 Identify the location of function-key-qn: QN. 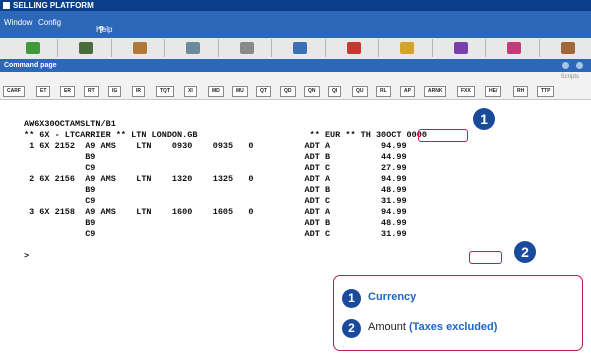
(312, 91).